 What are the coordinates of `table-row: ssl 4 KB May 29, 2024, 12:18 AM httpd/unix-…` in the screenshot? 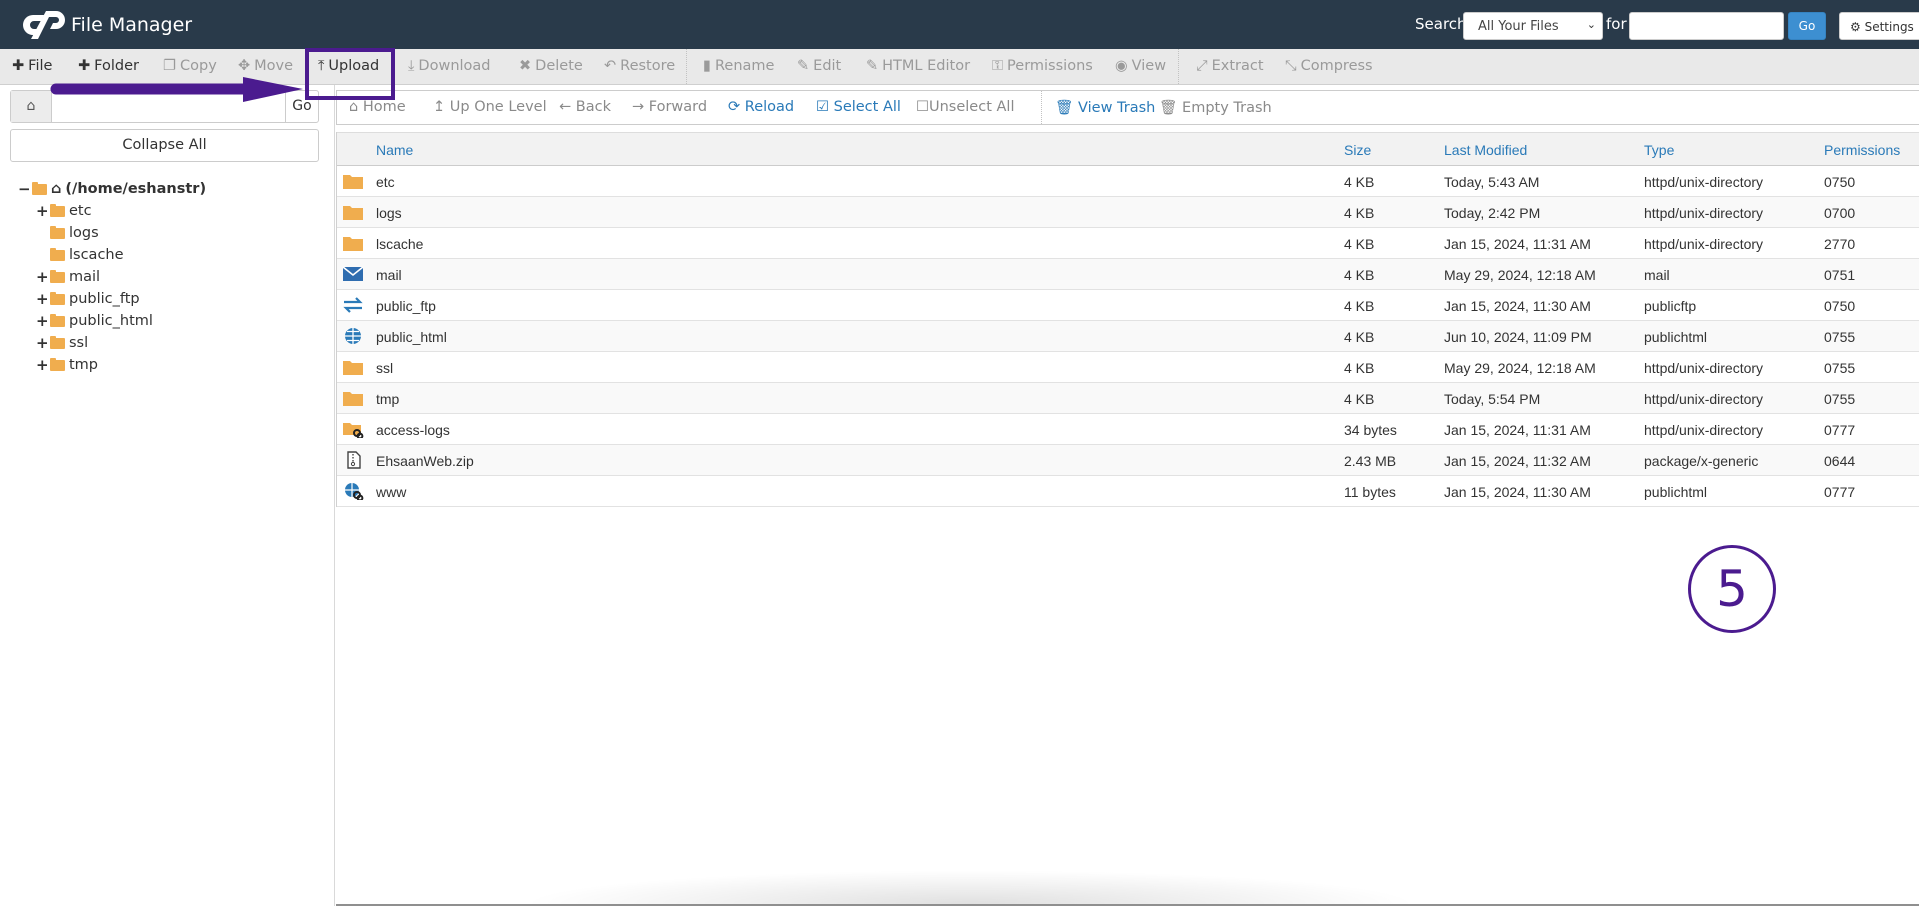 It's located at (1128, 367).